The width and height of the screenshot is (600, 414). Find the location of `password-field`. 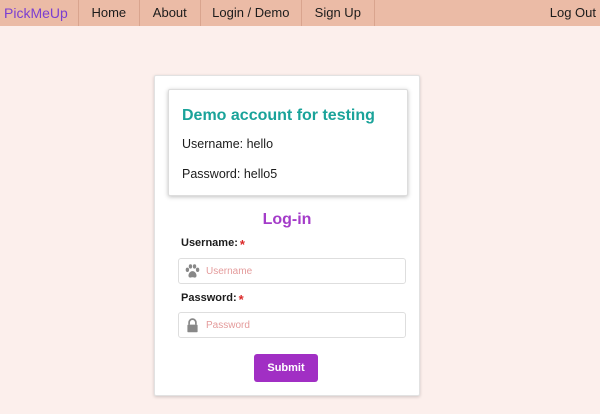

password-field is located at coordinates (292, 325).